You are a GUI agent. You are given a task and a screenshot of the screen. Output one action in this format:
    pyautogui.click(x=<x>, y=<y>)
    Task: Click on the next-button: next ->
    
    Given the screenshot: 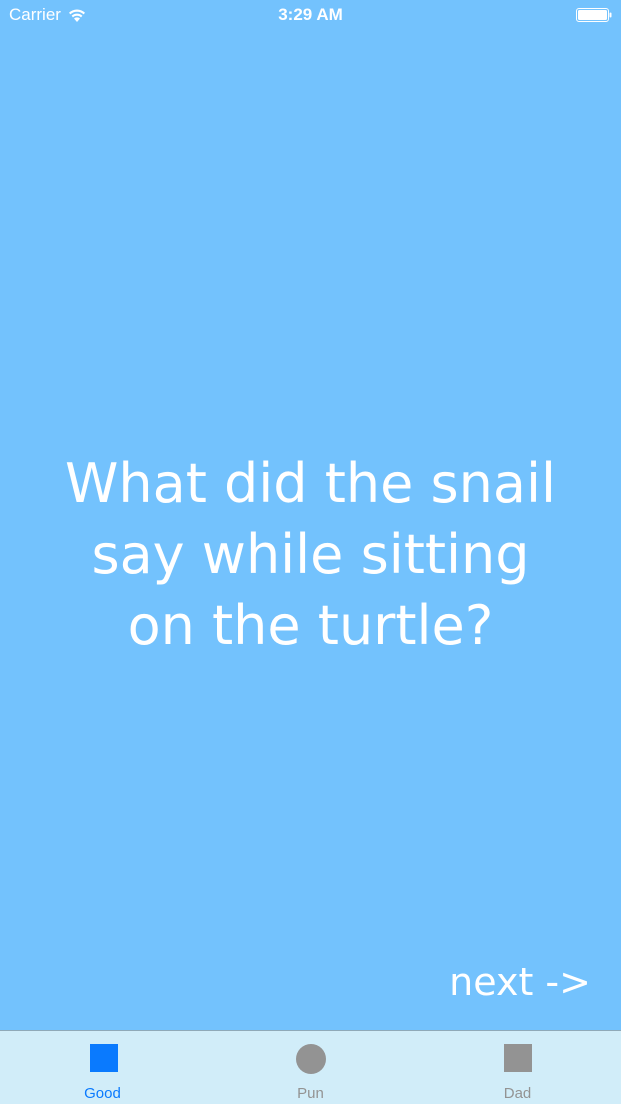 What is the action you would take?
    pyautogui.click(x=520, y=982)
    